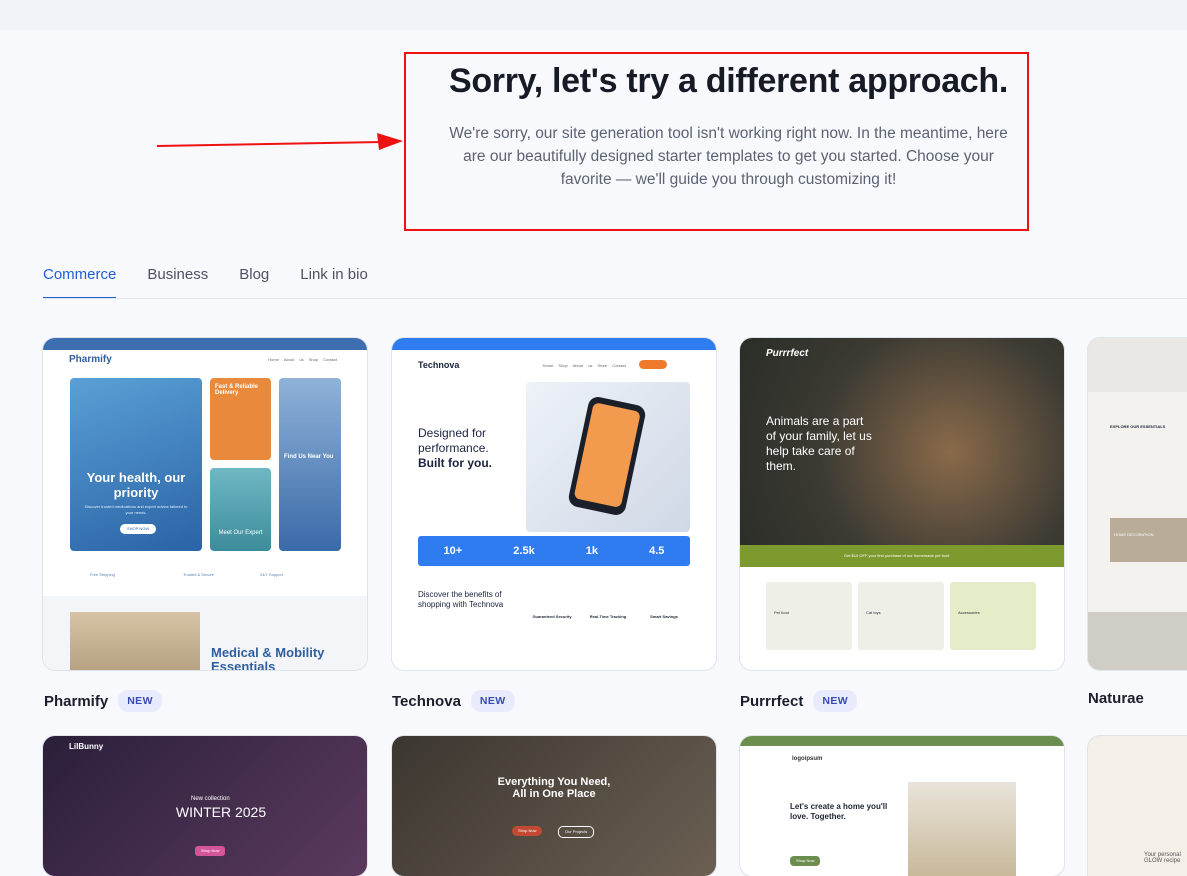 The width and height of the screenshot is (1187, 876). I want to click on preview-hero-title: WINTER 2025, so click(221, 812).